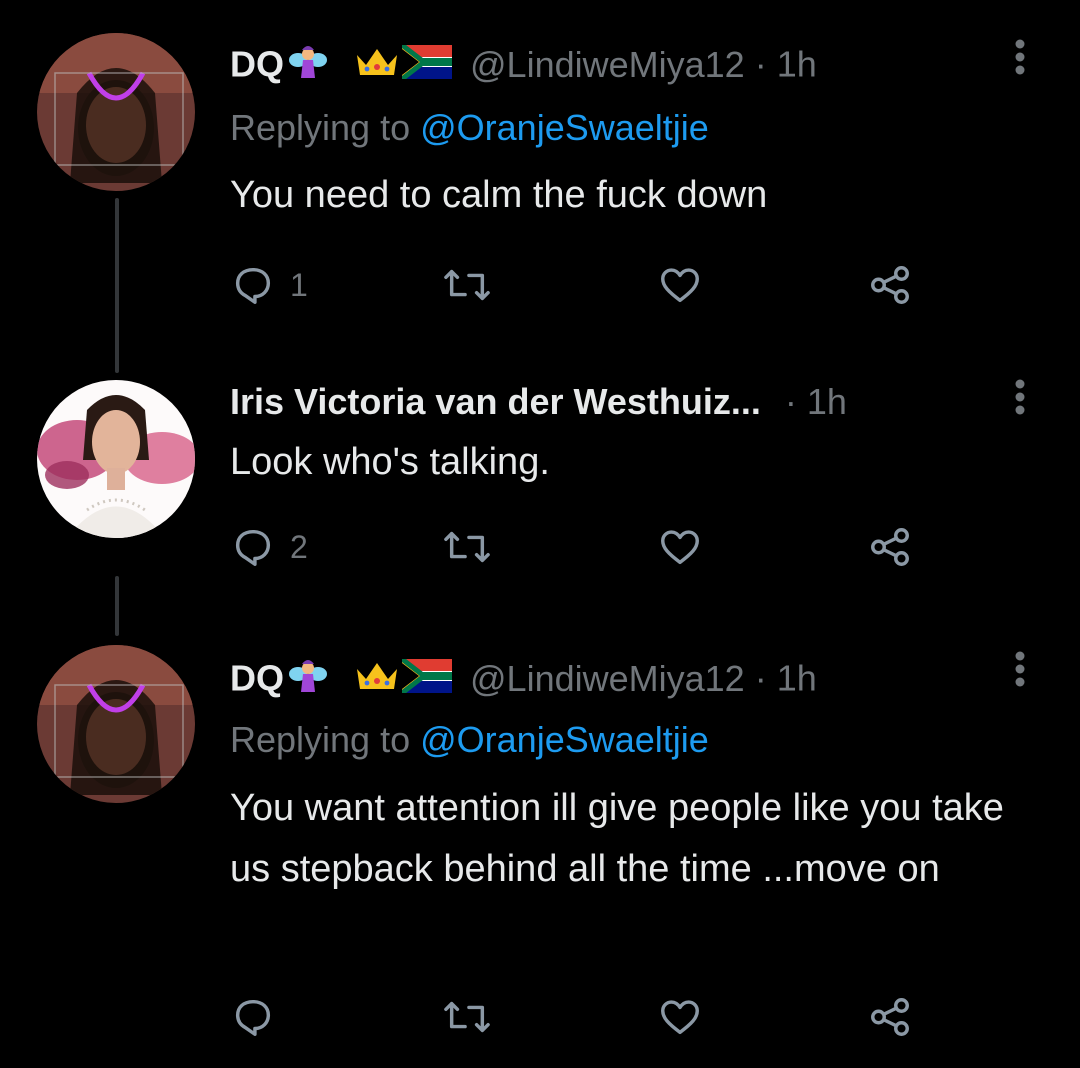 Image resolution: width=1080 pixels, height=1068 pixels. Describe the element at coordinates (390, 462) in the screenshot. I see `tweet-text: Look who's talking.` at that location.